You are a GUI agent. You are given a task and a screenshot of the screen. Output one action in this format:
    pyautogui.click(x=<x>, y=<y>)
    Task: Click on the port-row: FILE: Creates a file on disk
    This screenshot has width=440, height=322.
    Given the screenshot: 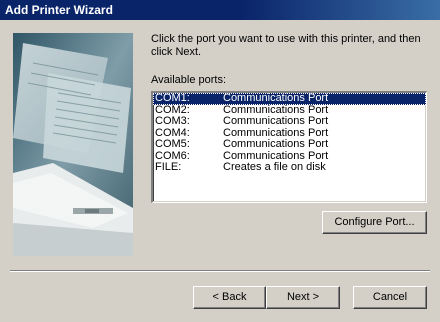 What is the action you would take?
    pyautogui.click(x=289, y=167)
    